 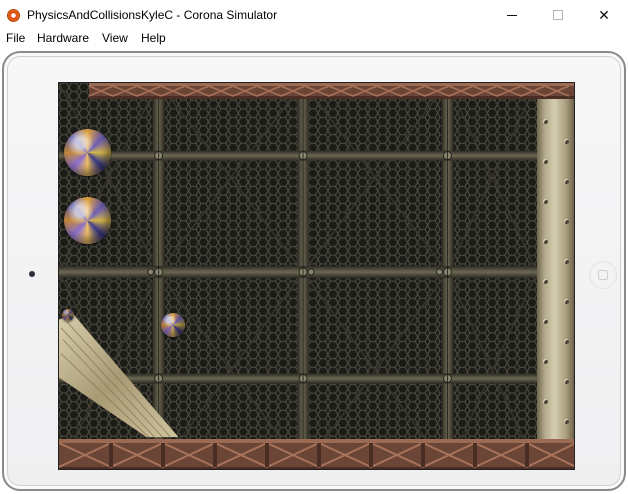 I want to click on corona-app-icon, so click(x=13, y=15).